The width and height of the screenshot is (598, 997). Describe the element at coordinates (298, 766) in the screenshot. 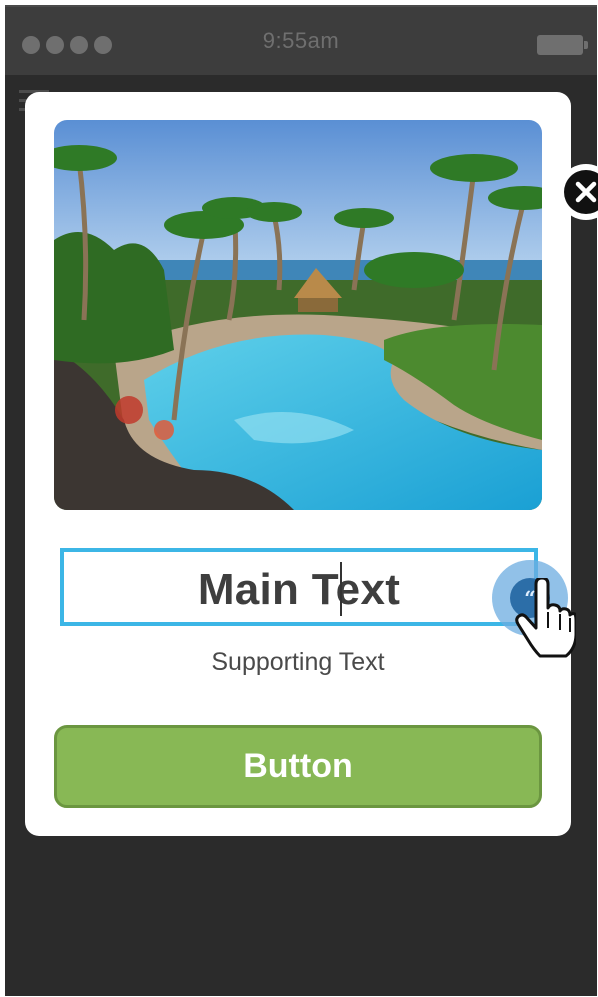

I see `primary-button: Button` at that location.